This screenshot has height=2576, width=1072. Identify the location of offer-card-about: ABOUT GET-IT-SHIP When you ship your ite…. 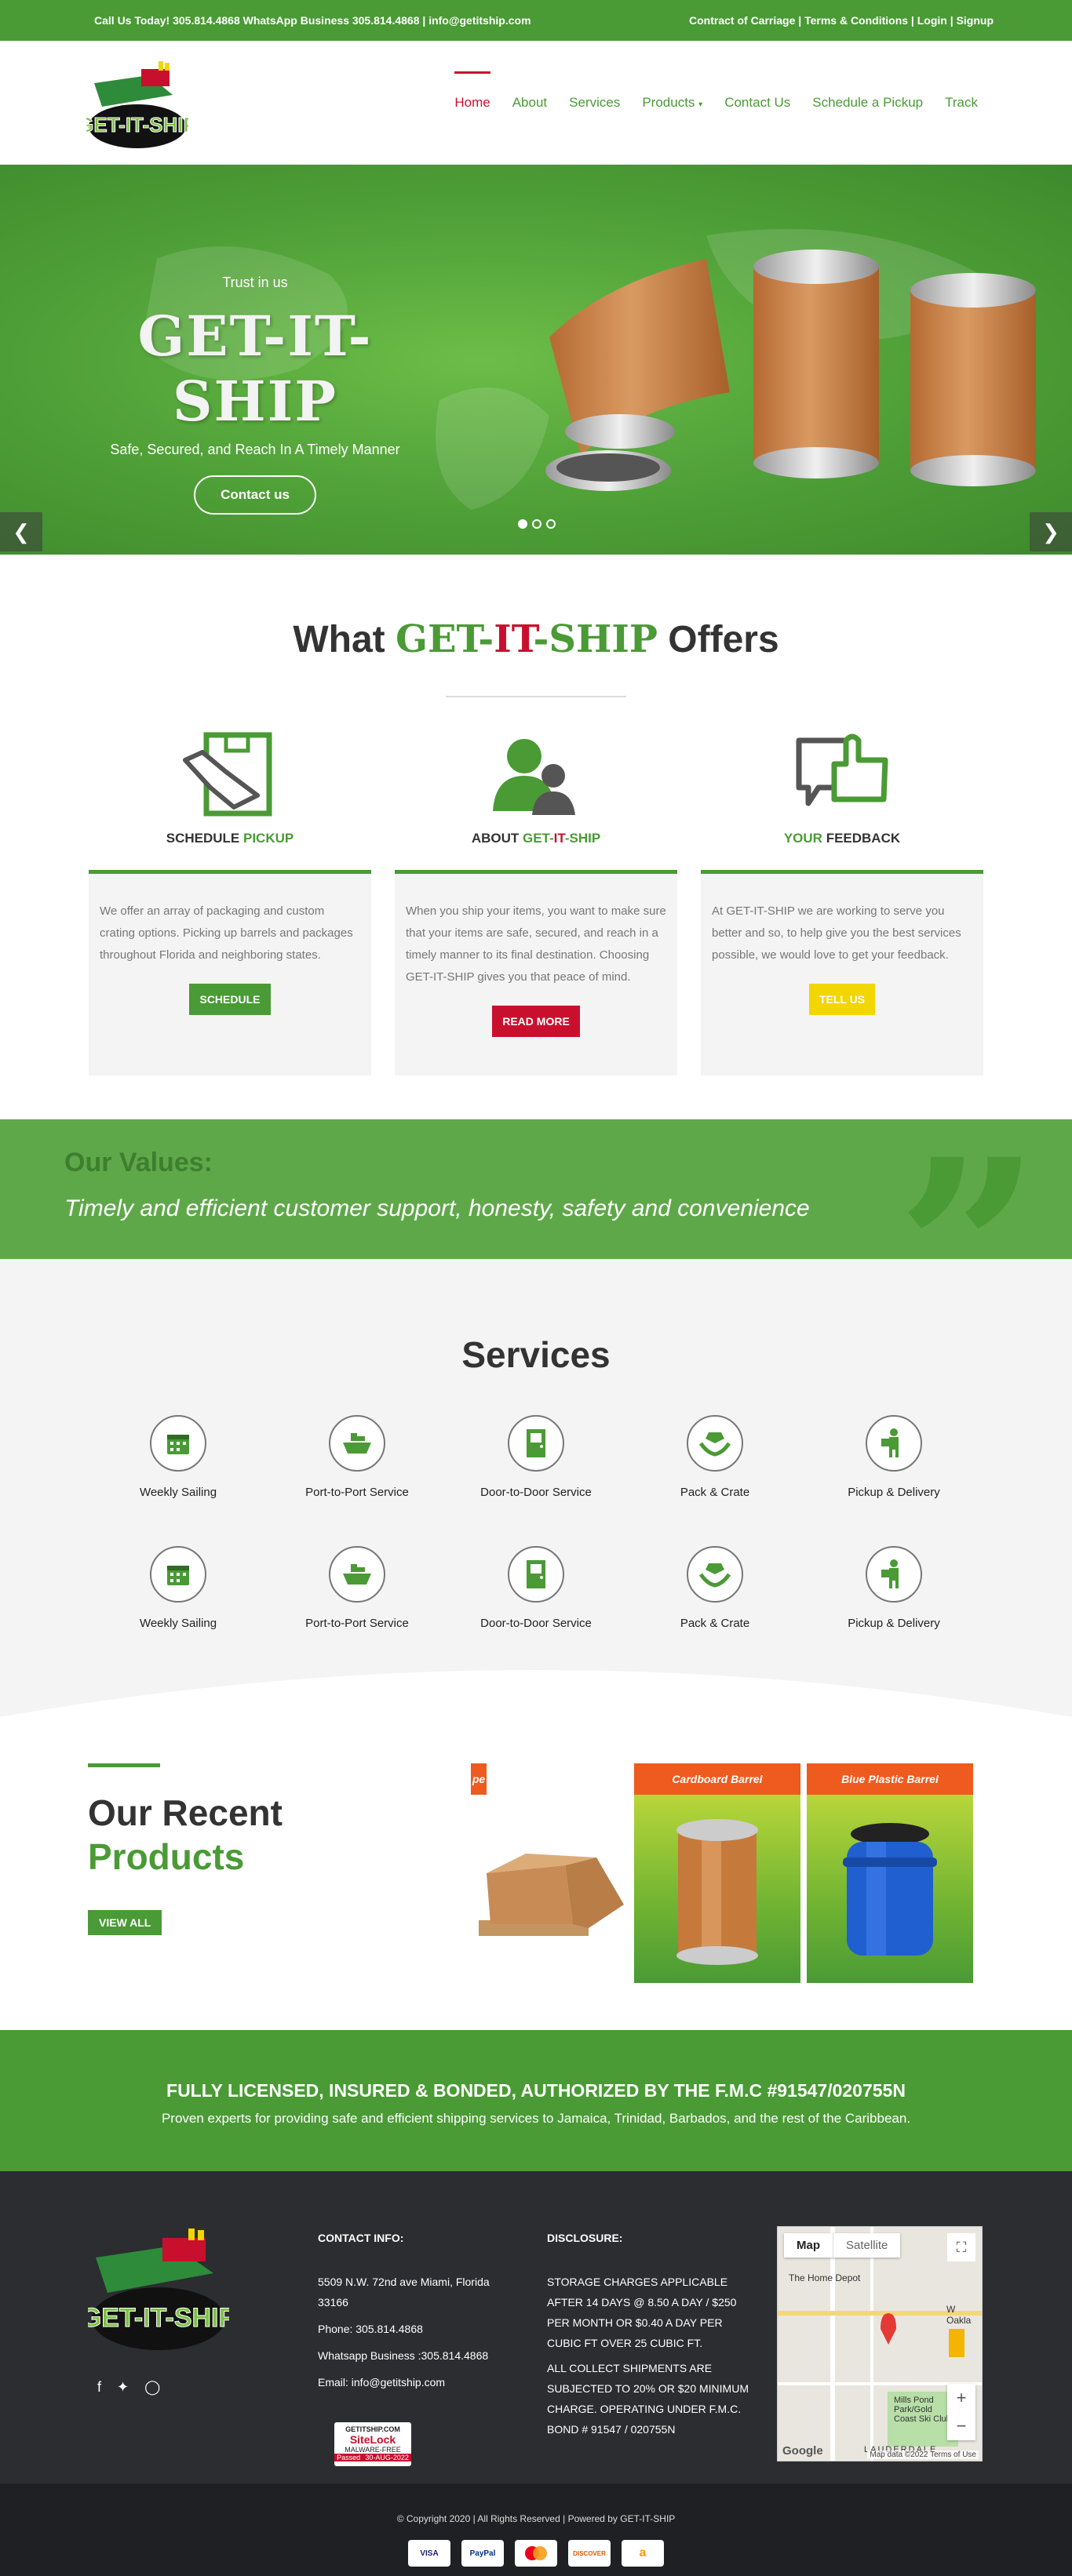
(536, 902).